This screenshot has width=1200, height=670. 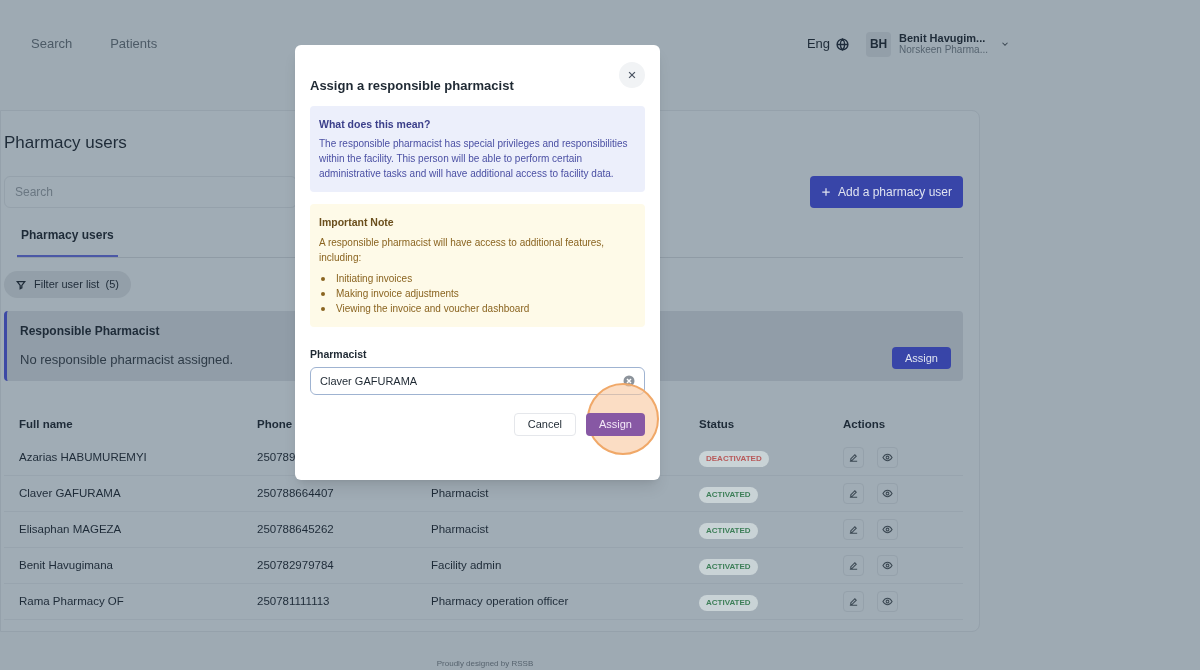 I want to click on column-header: Status, so click(x=717, y=425).